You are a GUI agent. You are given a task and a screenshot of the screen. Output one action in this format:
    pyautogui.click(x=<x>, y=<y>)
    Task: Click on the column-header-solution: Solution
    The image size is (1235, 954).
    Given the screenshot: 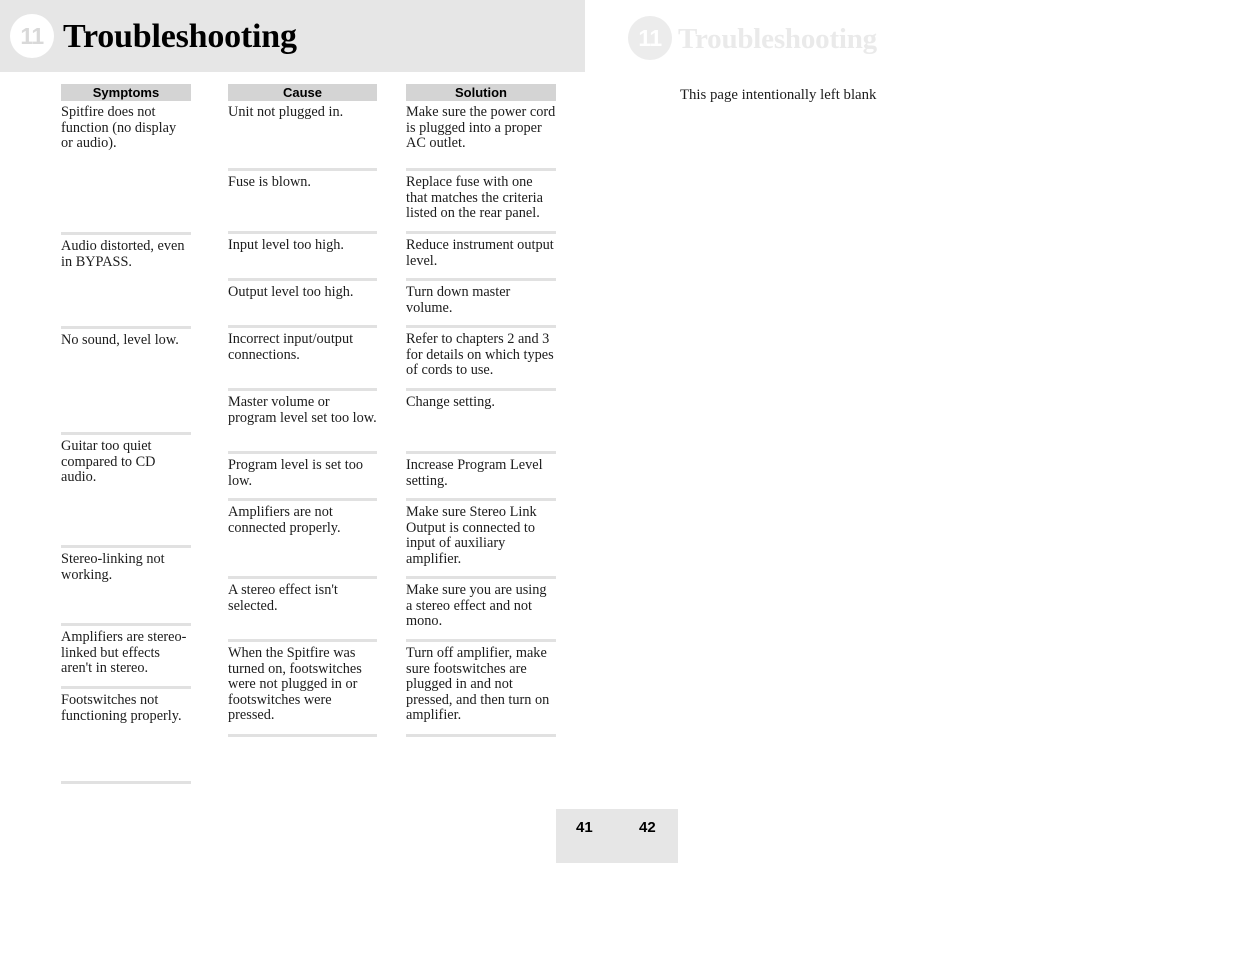 What is the action you would take?
    pyautogui.click(x=481, y=92)
    